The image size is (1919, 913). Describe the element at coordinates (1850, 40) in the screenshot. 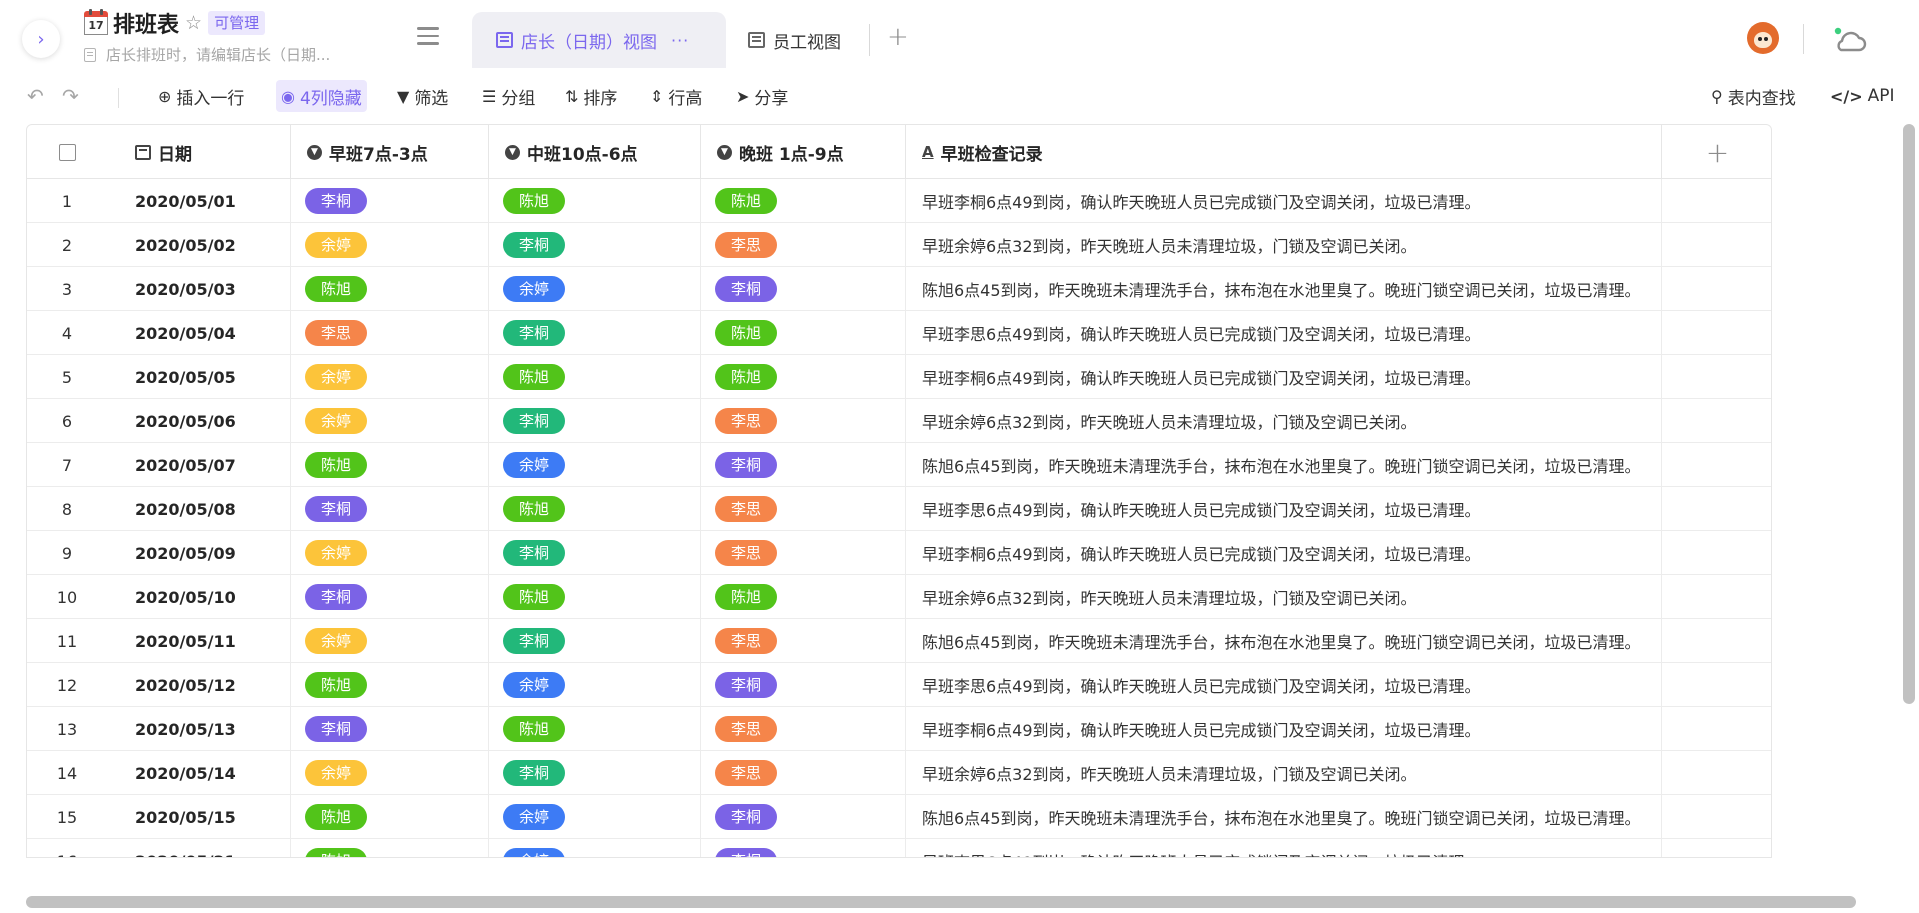

I see `cloud-sync-icon` at that location.